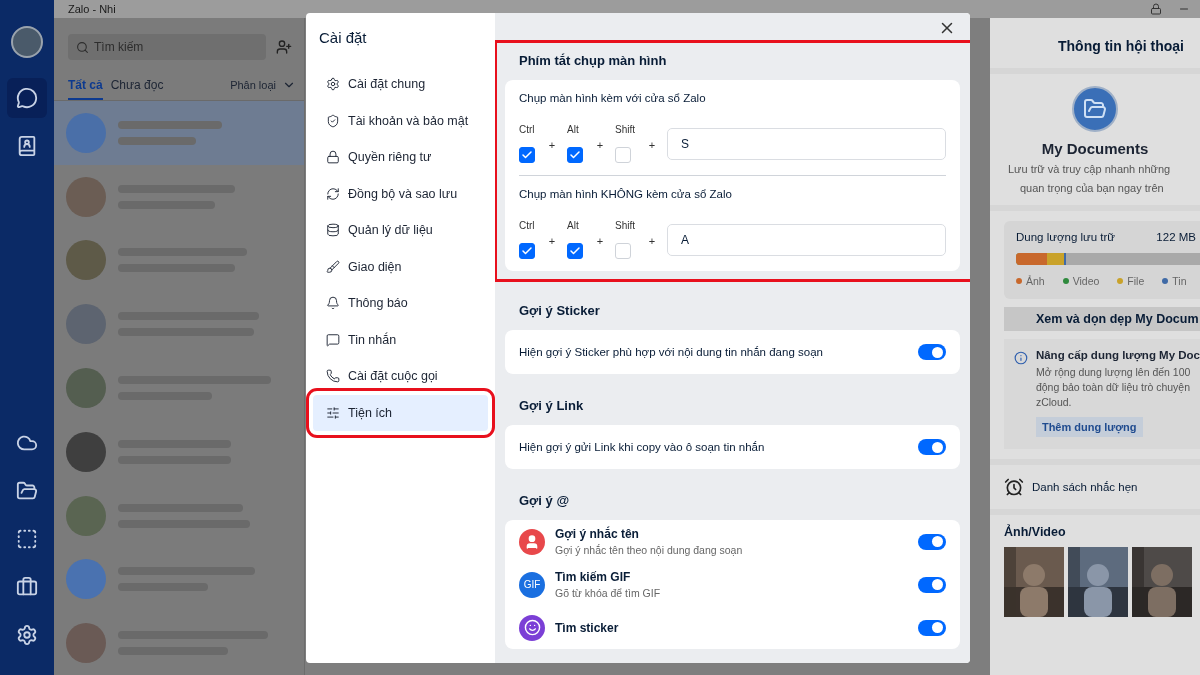  What do you see at coordinates (1066, 237) in the screenshot?
I see `storage-label: Dung lượng lưu trữ` at bounding box center [1066, 237].